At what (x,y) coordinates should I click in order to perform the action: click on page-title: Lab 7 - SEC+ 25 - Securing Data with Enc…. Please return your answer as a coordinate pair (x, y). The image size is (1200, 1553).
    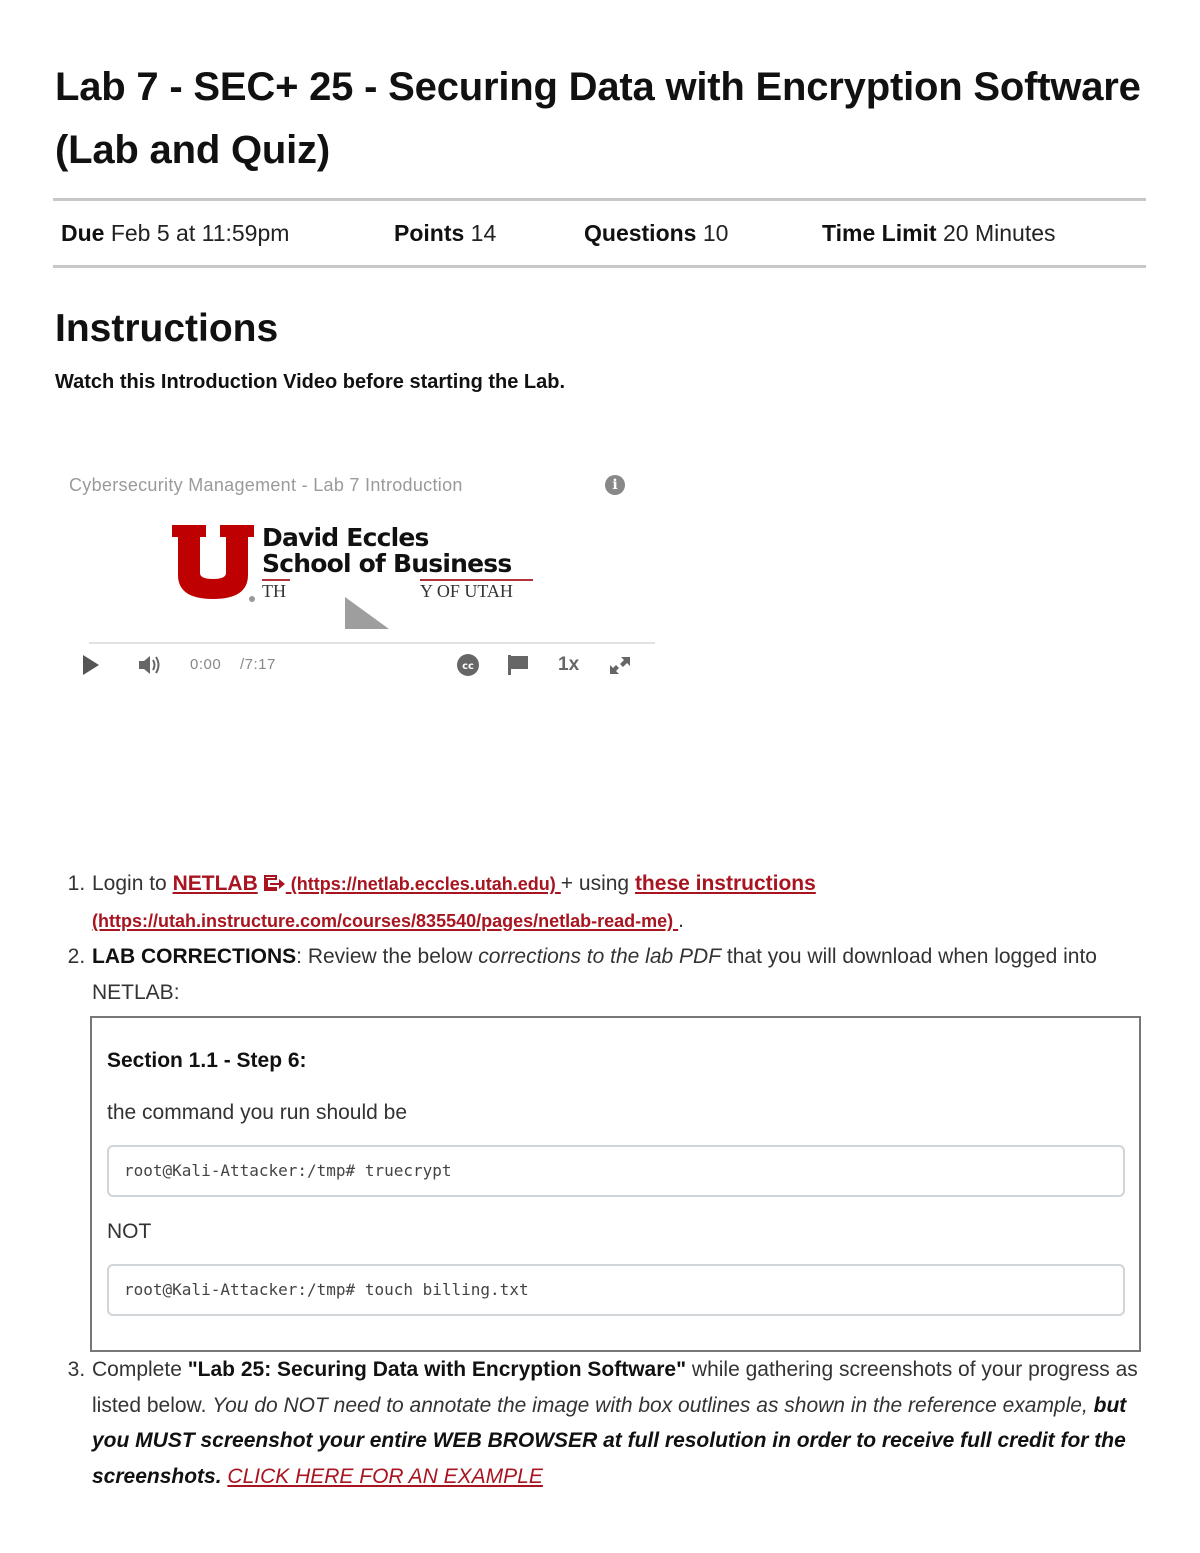
    Looking at the image, I should click on (598, 118).